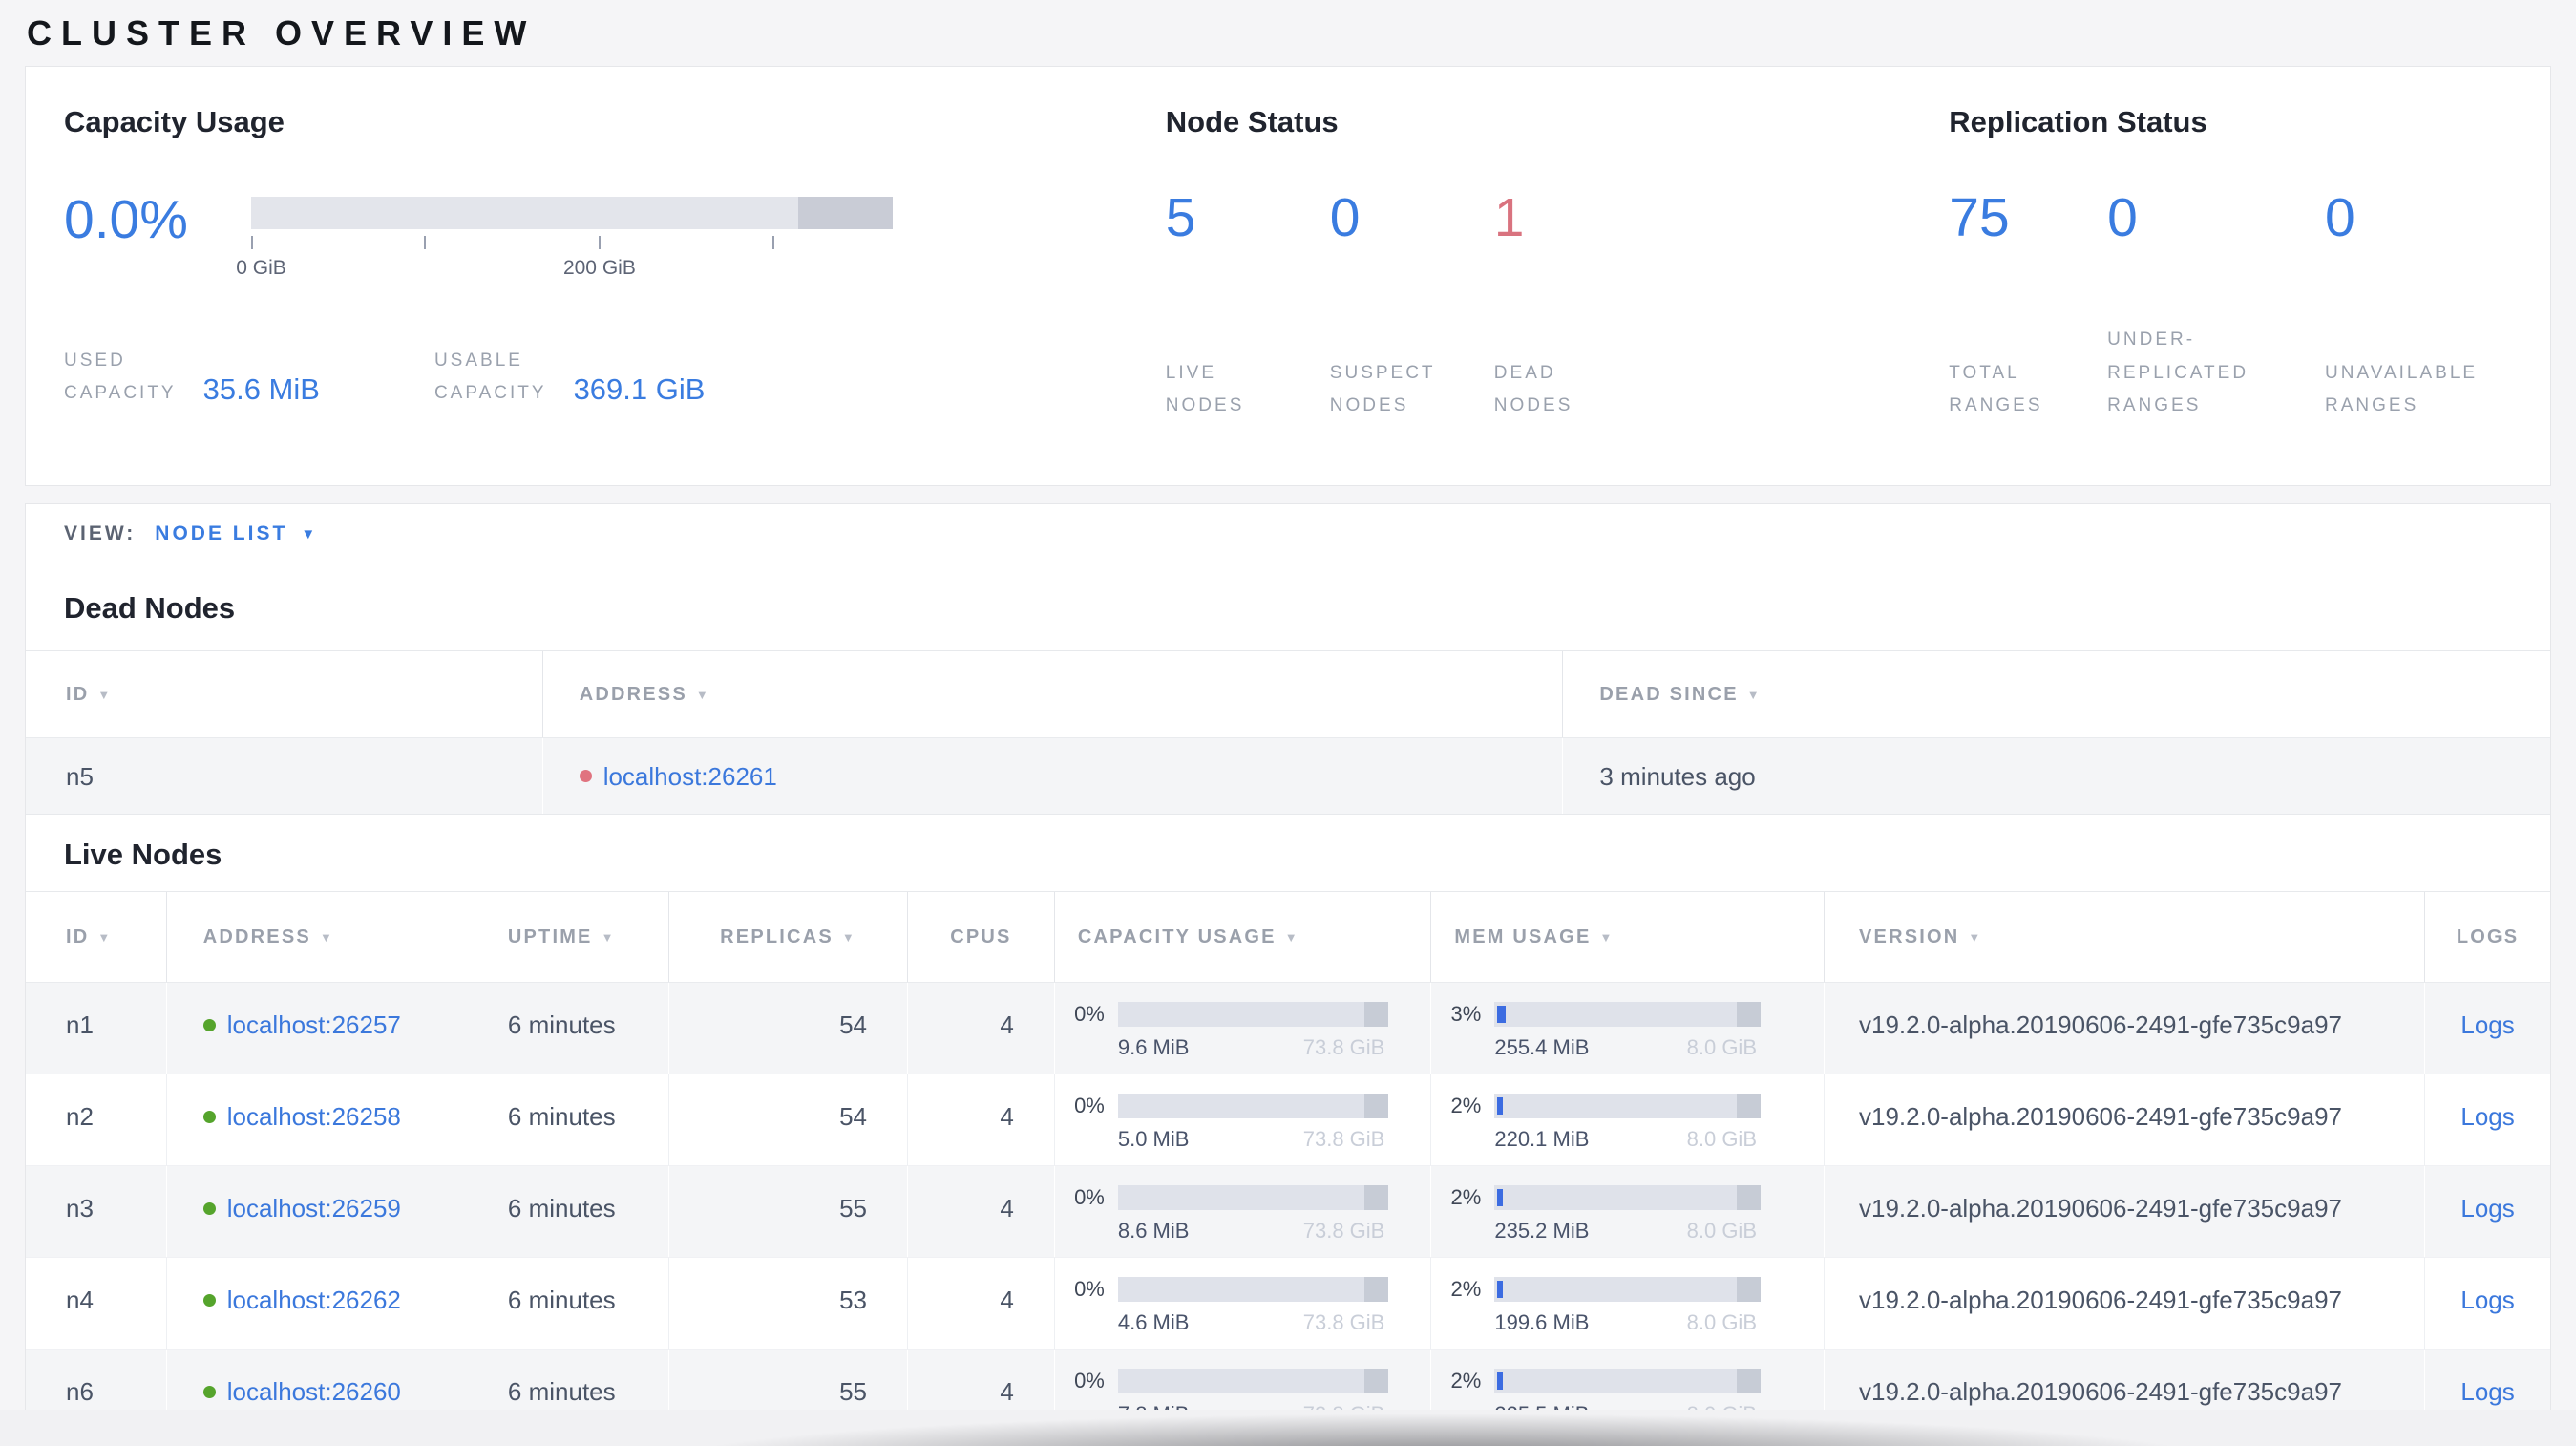 The width and height of the screenshot is (2576, 1446). What do you see at coordinates (314, 1208) in the screenshot?
I see `node-address-link: localhost:26259` at bounding box center [314, 1208].